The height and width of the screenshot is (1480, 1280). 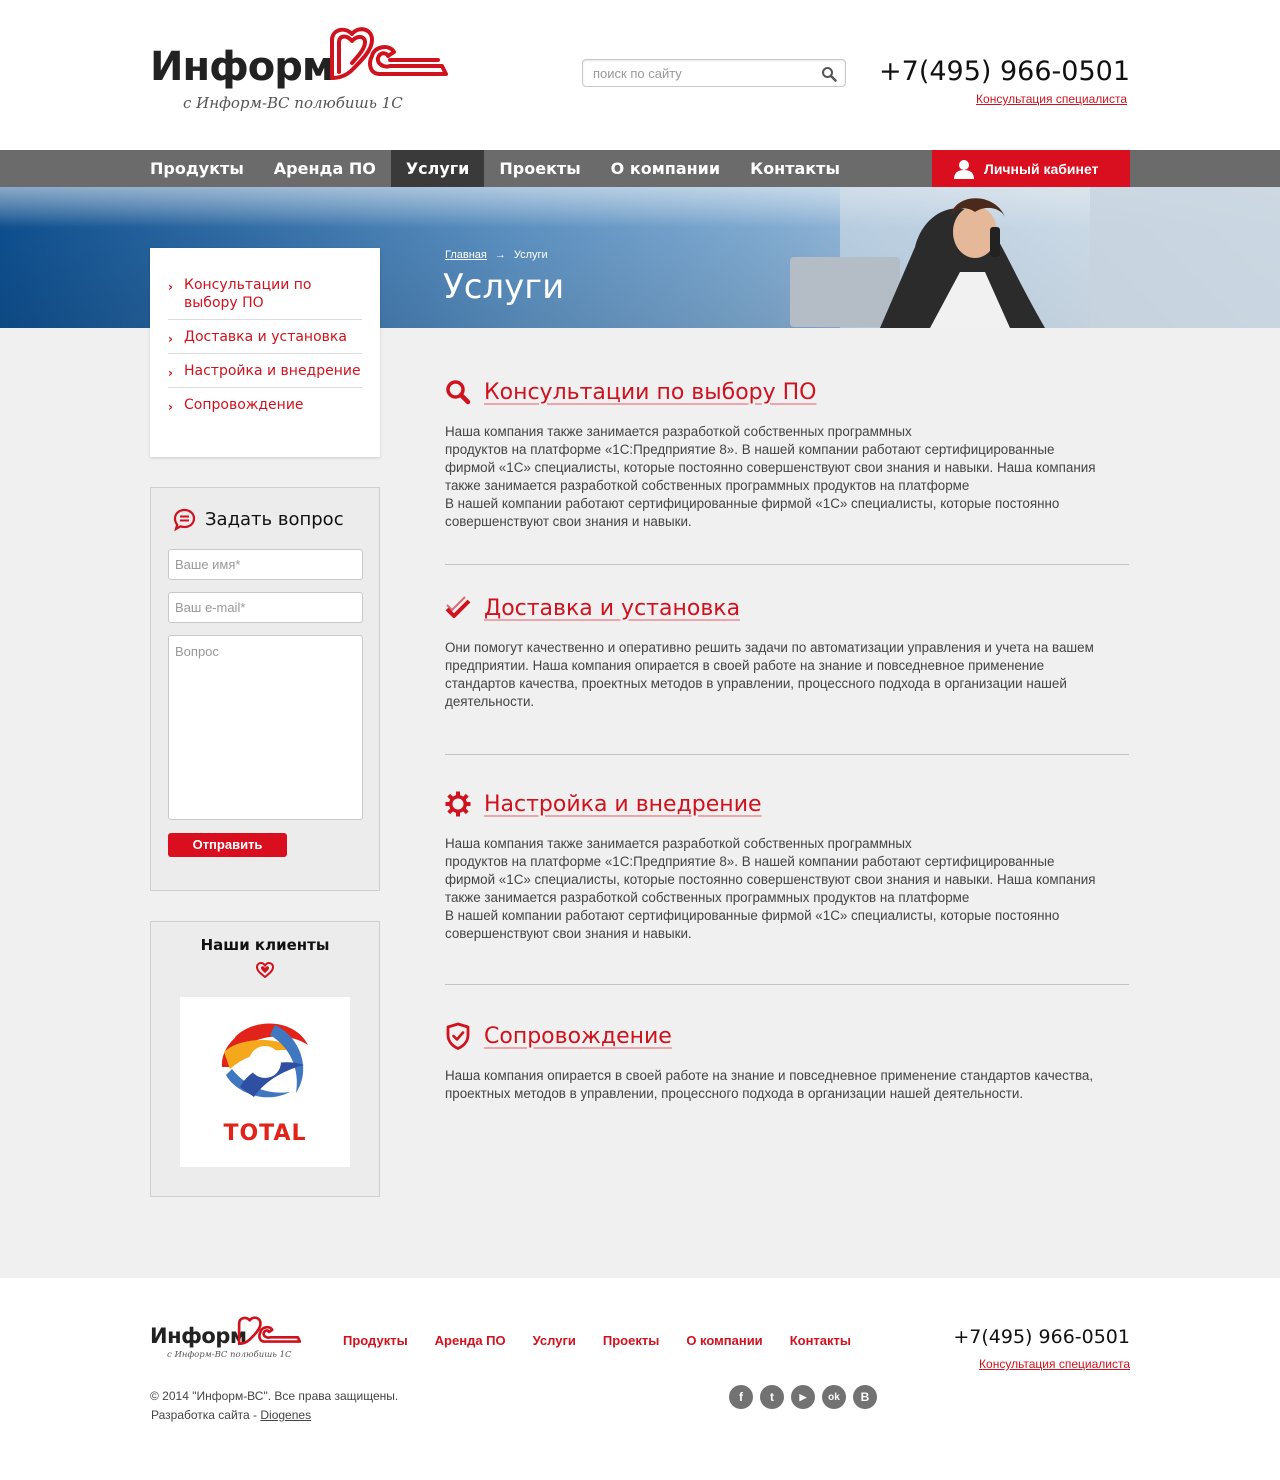 What do you see at coordinates (206, 1415) in the screenshot?
I see `developer-prefix: Разработка сайта -` at bounding box center [206, 1415].